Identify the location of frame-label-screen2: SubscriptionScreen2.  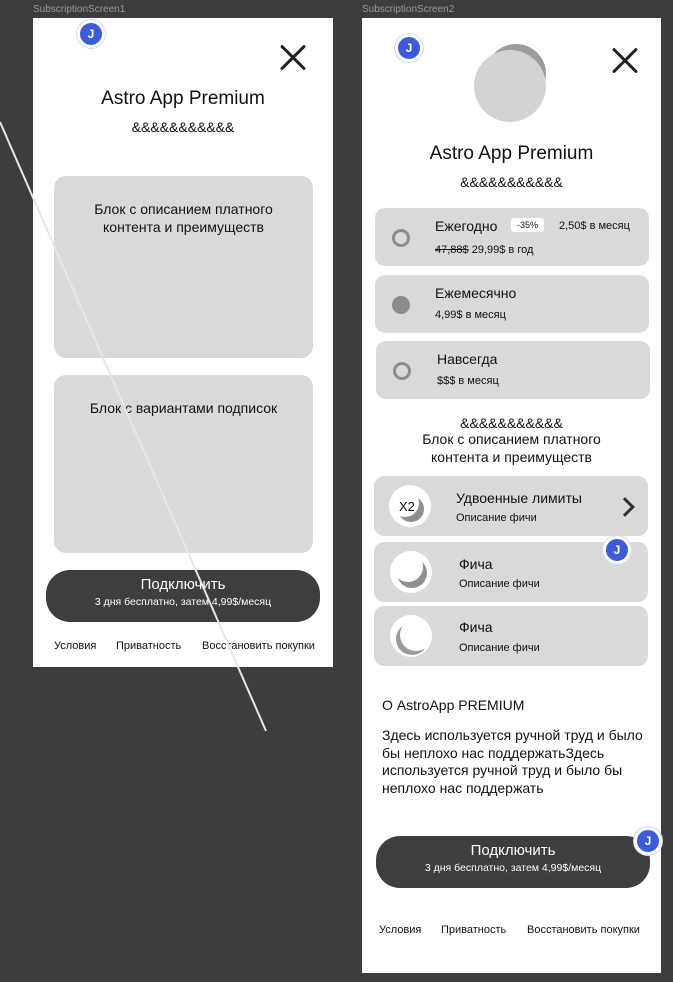
(408, 9).